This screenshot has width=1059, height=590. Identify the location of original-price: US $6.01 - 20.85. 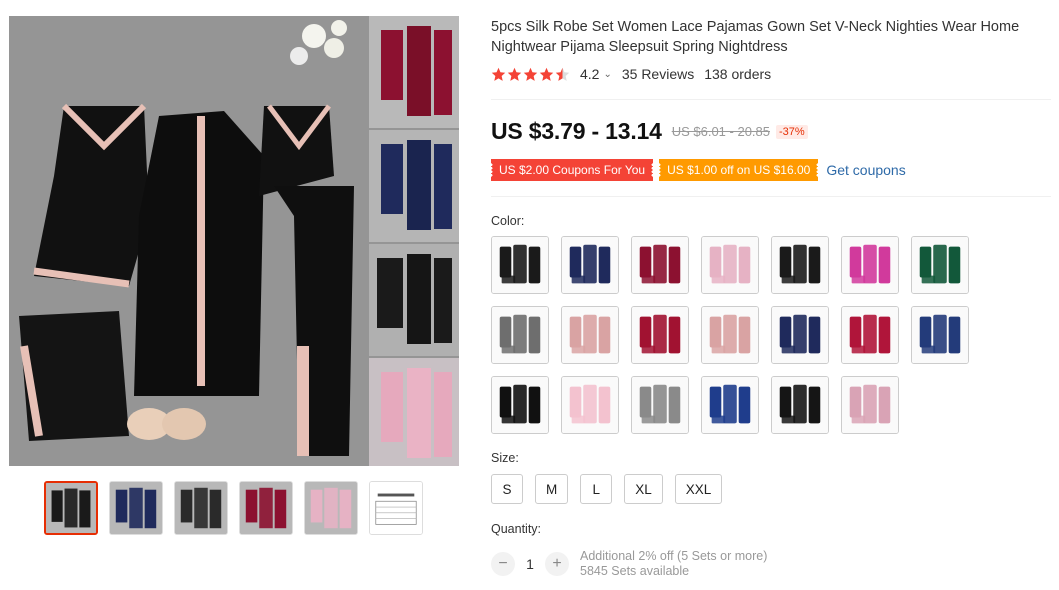
(720, 131).